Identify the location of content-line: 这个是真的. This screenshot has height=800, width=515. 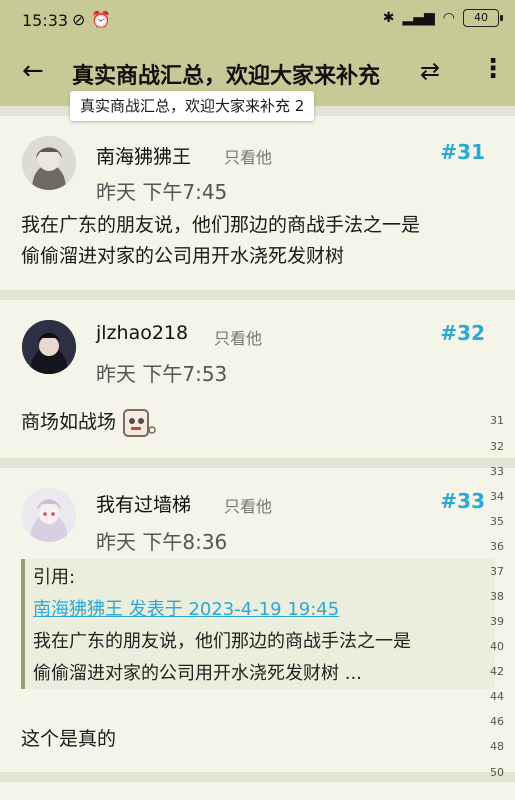
(69, 739).